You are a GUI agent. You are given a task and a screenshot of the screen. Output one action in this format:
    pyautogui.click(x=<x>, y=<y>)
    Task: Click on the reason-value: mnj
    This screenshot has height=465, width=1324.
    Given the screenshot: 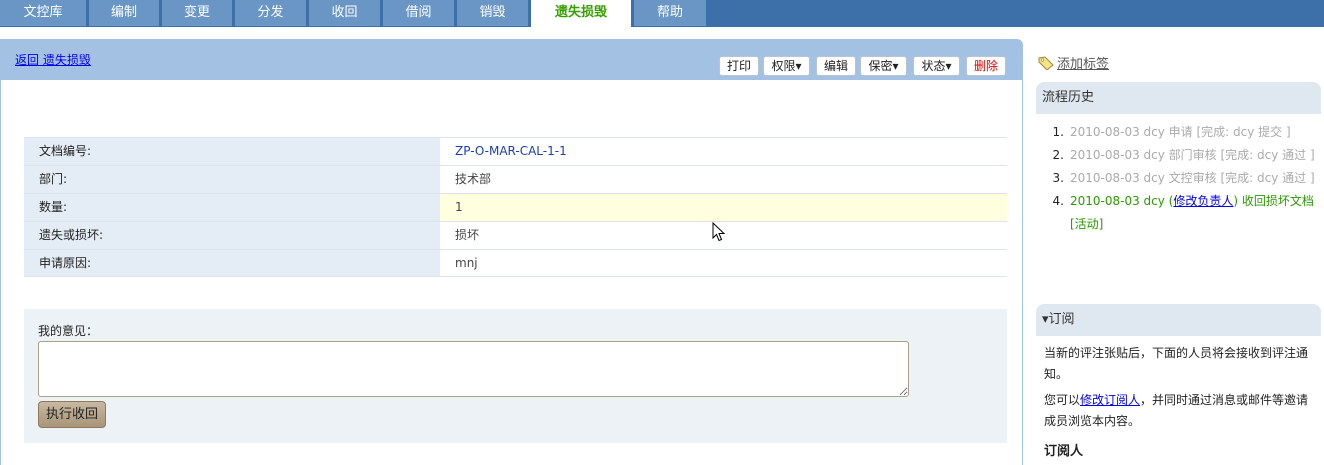 What is the action you would take?
    pyautogui.click(x=466, y=263)
    